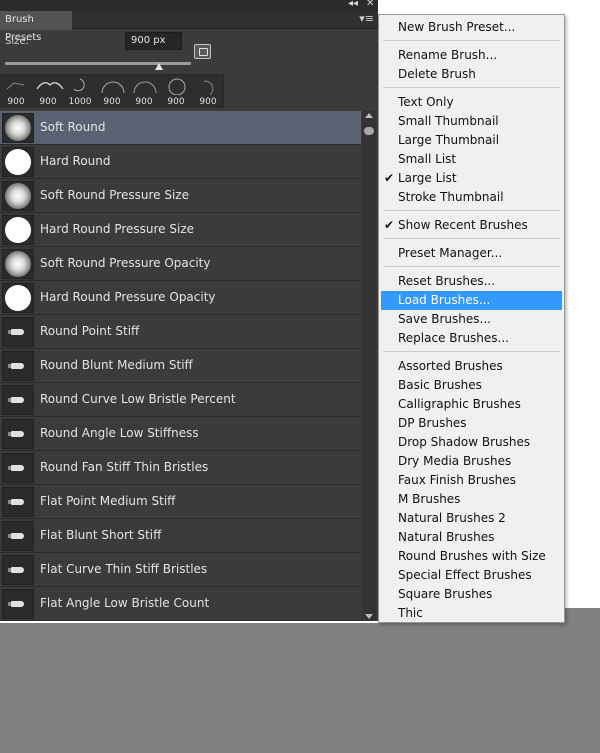 This screenshot has width=600, height=753. Describe the element at coordinates (108, 501) in the screenshot. I see `brush-name: Flat Point Medium Stiff` at that location.